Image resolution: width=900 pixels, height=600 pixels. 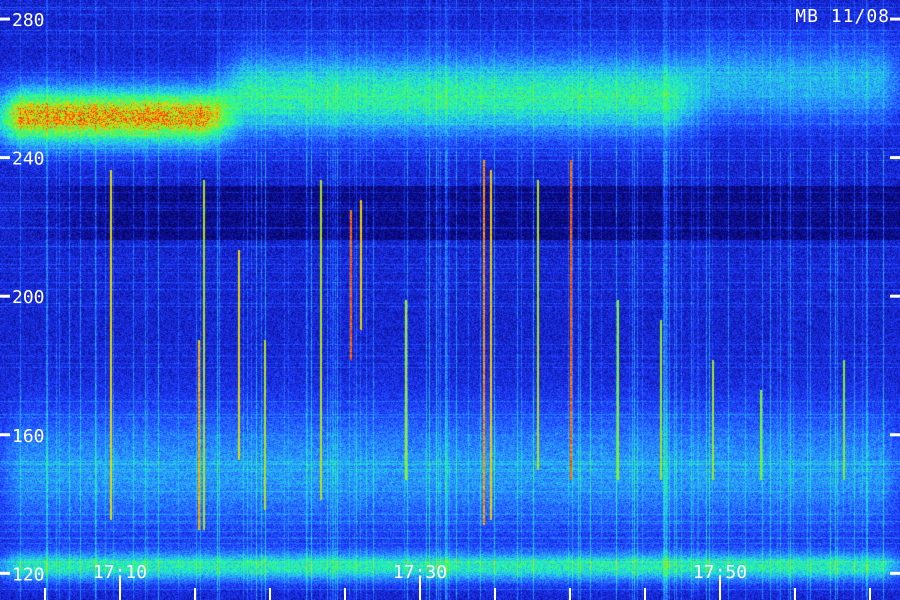 What do you see at coordinates (120, 572) in the screenshot?
I see `x-tick-label-10: 17:10` at bounding box center [120, 572].